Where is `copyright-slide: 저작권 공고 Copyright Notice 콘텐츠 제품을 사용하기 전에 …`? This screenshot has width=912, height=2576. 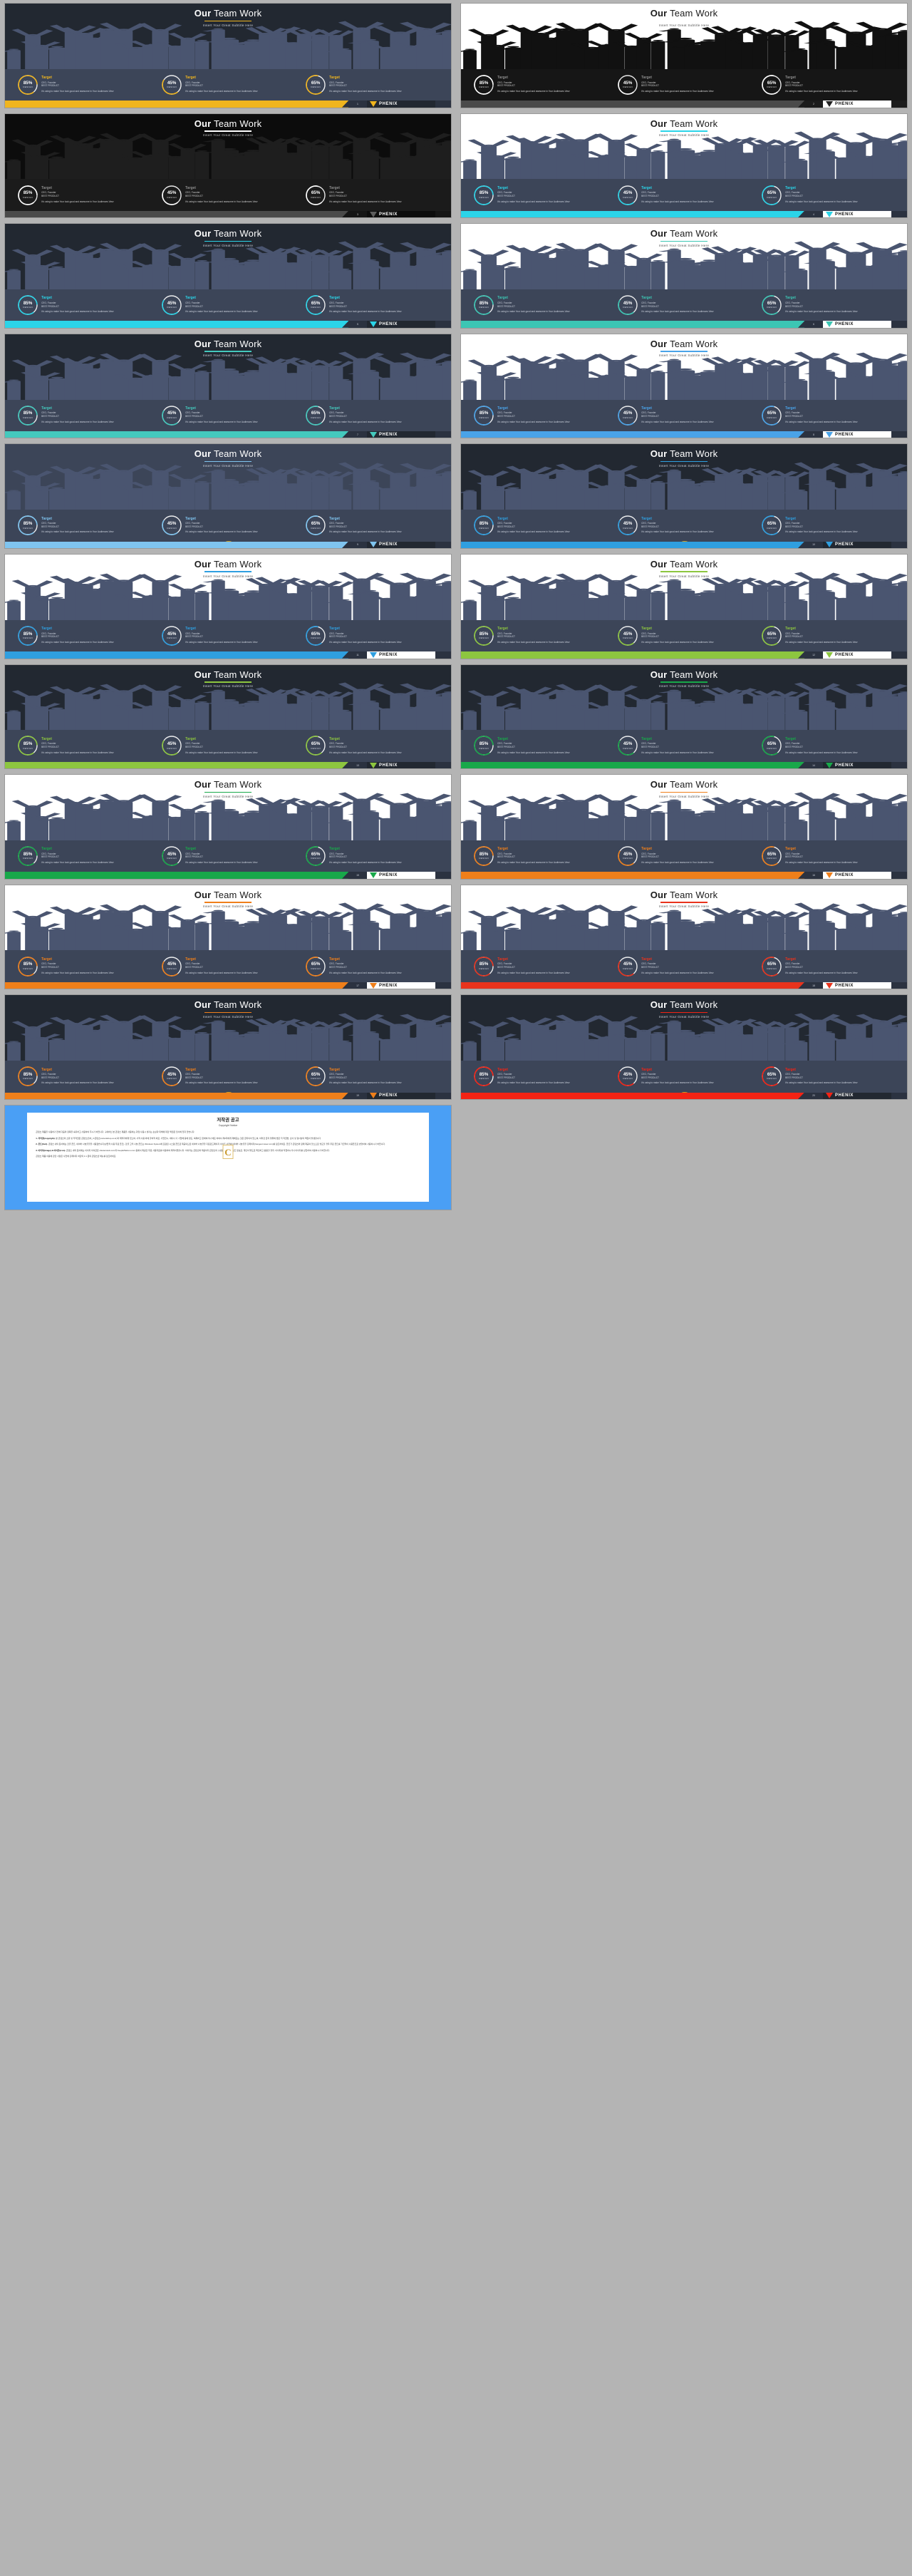 copyright-slide: 저작권 공고 Copyright Notice 콘텐츠 제품을 사용하기 전에 … is located at coordinates (228, 1157).